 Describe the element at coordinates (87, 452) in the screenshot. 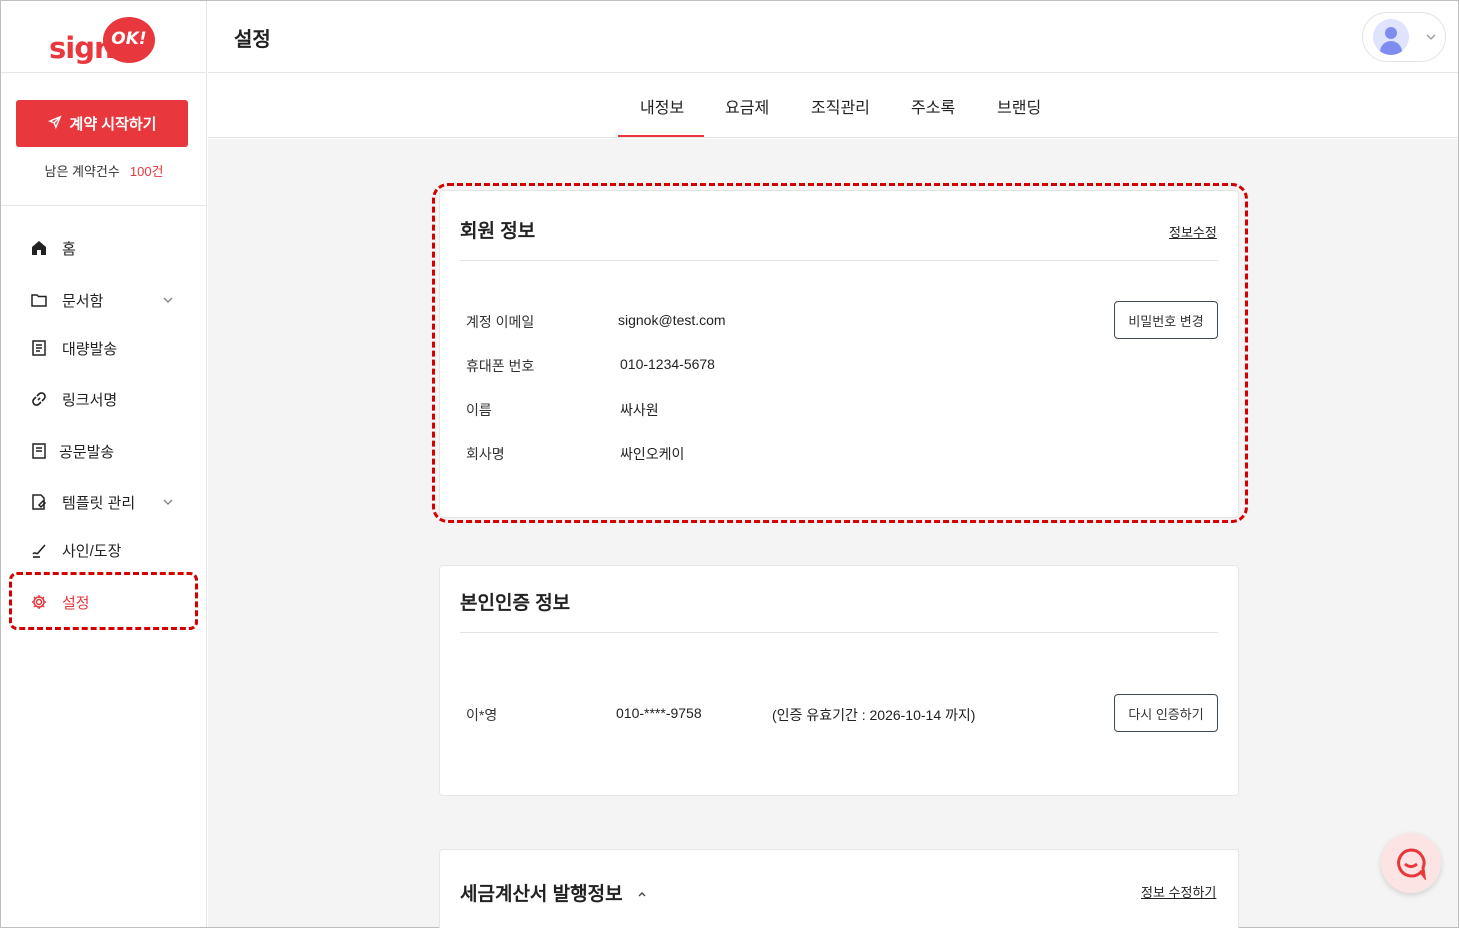

I see `sidebar-item-label: 공문발송` at that location.